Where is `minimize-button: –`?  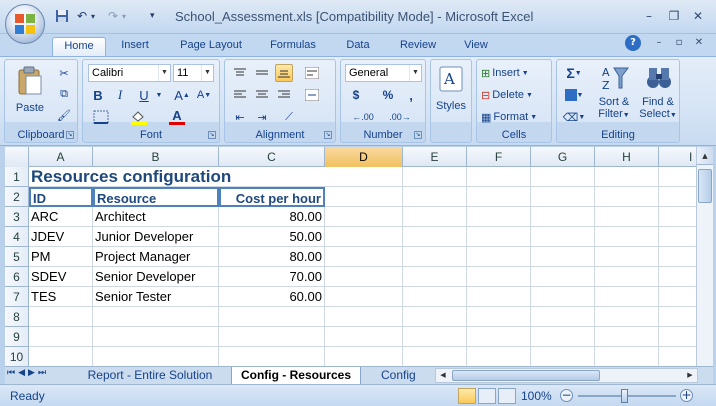 minimize-button: – is located at coordinates (649, 16).